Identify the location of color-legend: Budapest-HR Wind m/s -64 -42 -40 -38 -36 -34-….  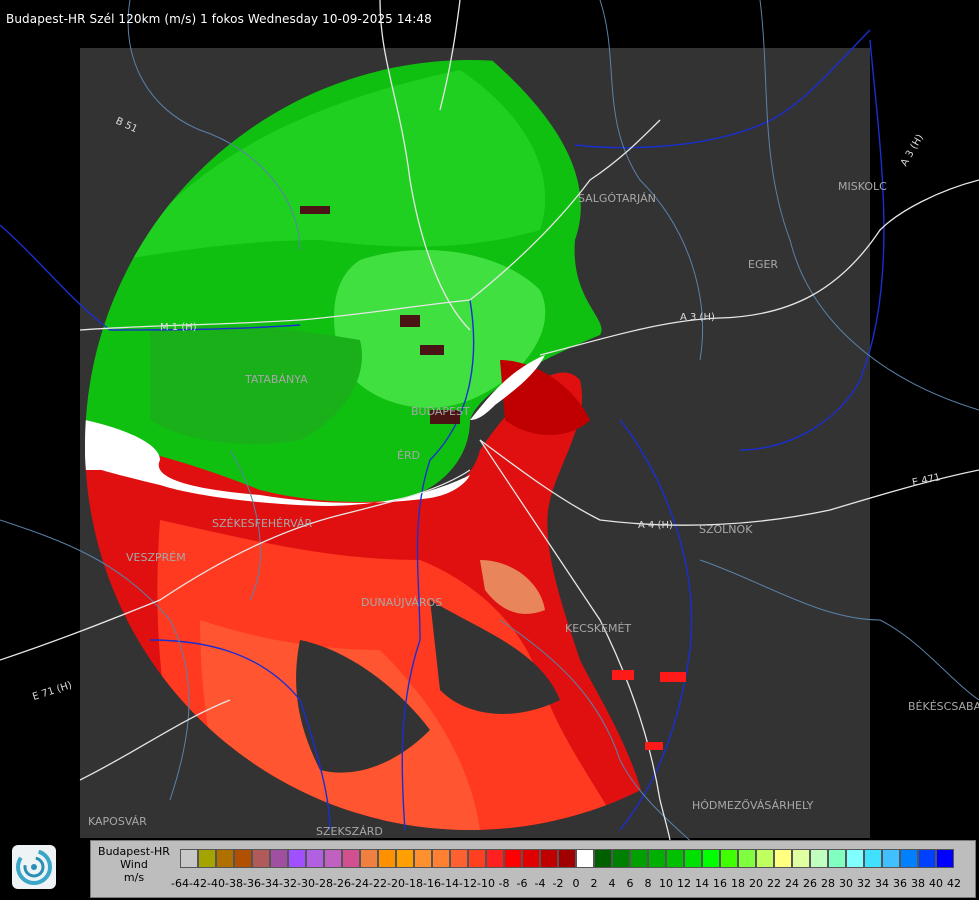
(533, 869).